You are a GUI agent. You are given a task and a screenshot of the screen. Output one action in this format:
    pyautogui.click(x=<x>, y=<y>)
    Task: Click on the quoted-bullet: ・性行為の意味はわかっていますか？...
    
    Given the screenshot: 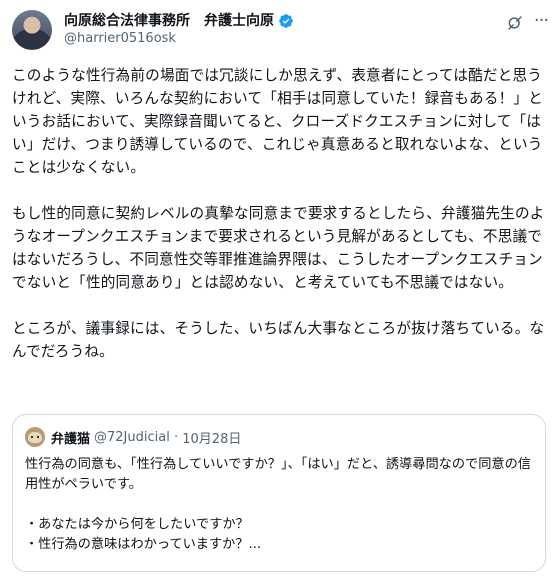 What is the action you would take?
    pyautogui.click(x=143, y=544)
    